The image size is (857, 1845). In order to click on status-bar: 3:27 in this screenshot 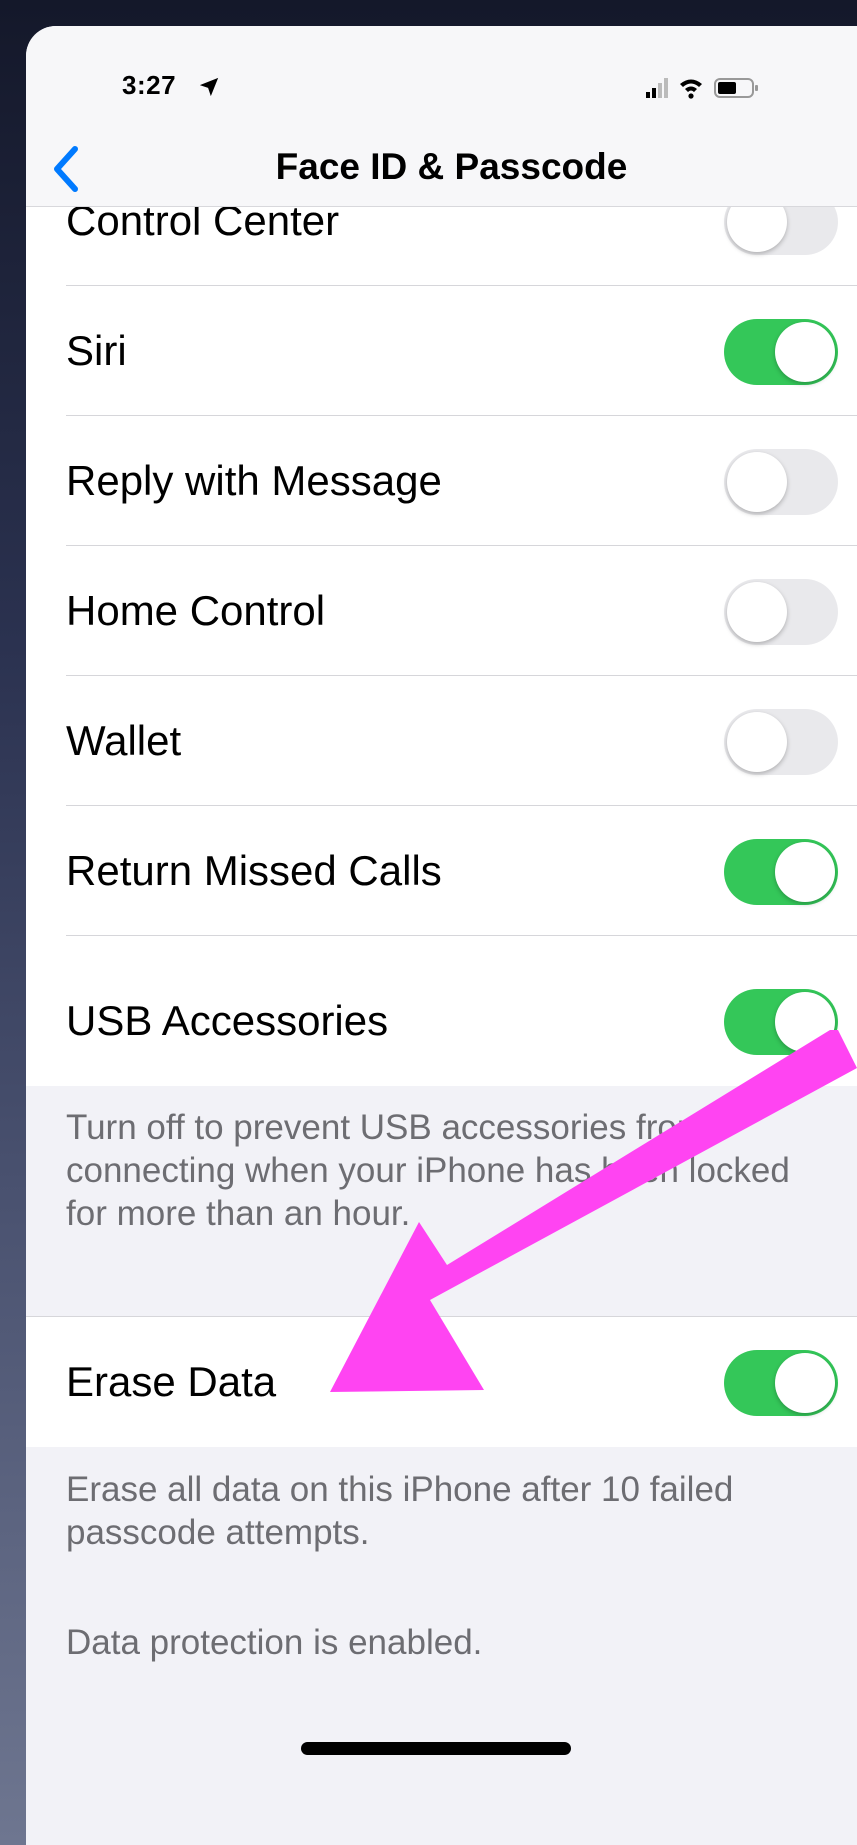, I will do `click(441, 76)`.